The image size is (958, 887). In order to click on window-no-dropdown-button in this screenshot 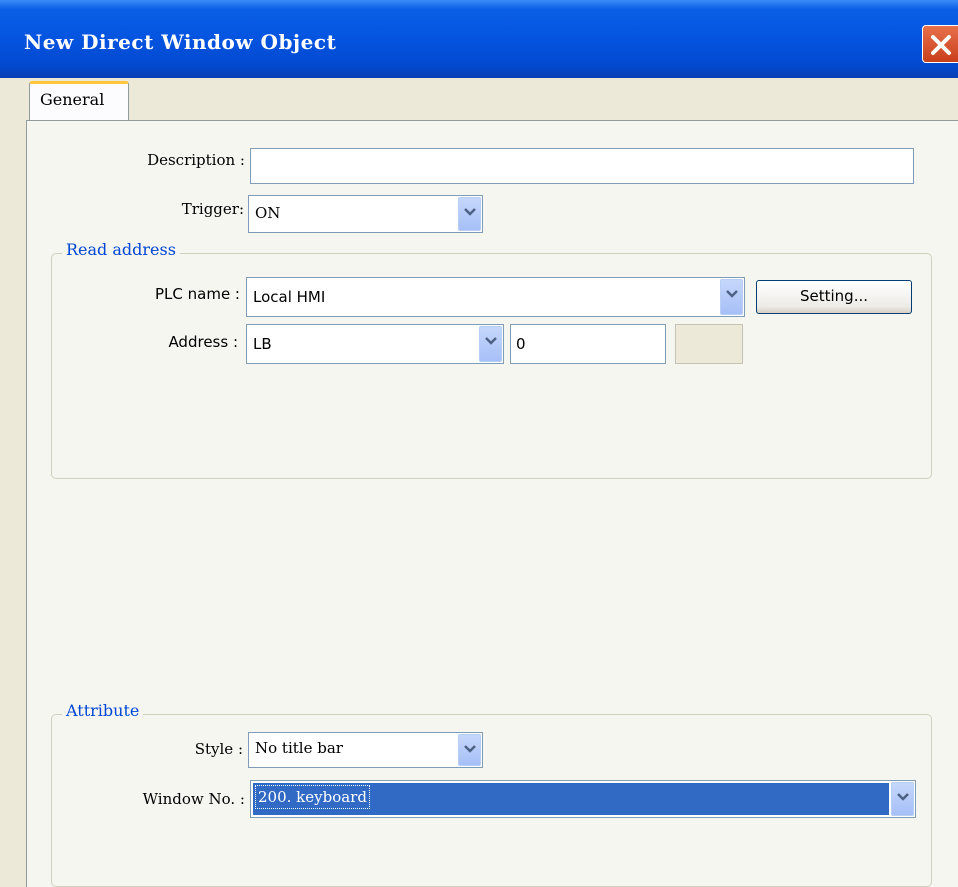, I will do `click(902, 799)`.